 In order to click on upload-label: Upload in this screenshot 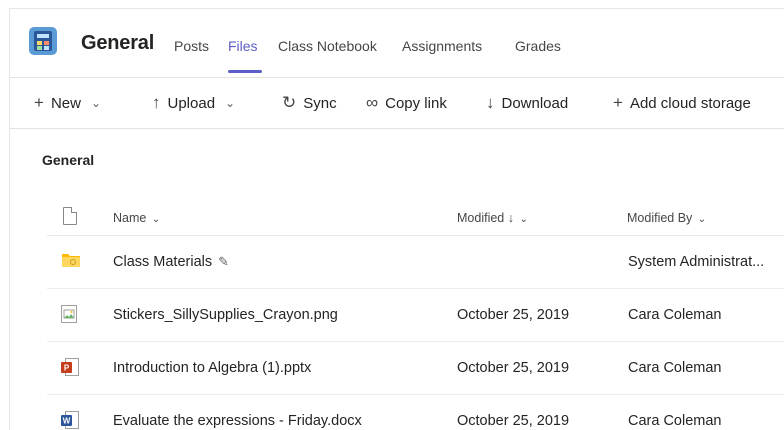, I will do `click(191, 103)`.